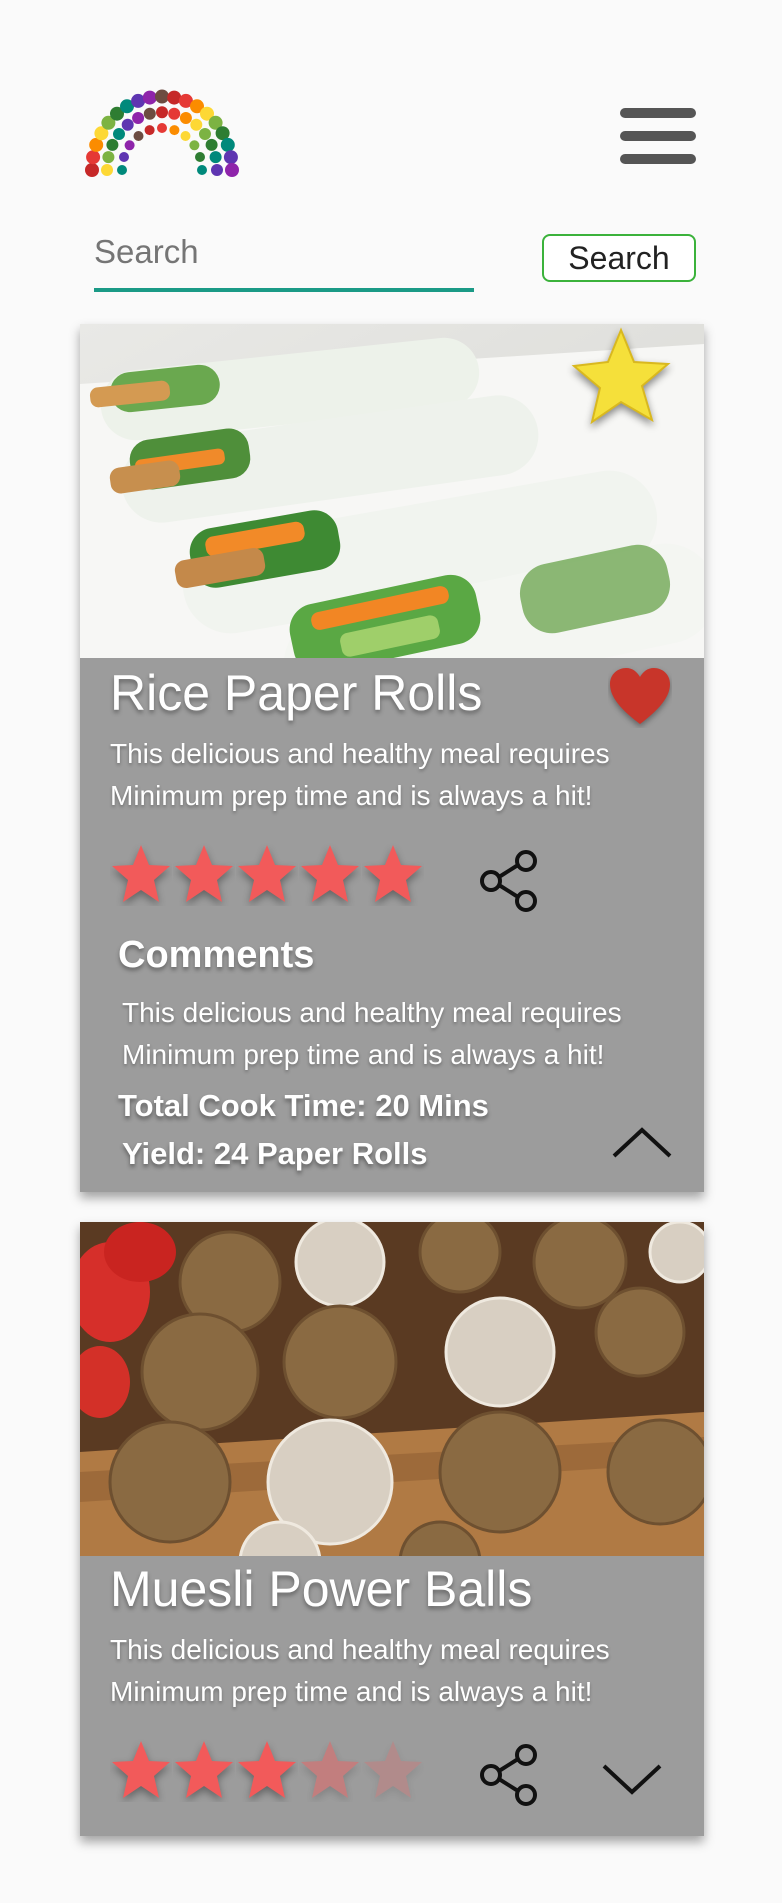 This screenshot has width=782, height=1903. Describe the element at coordinates (632, 1780) in the screenshot. I see `chevron-down-icon` at that location.